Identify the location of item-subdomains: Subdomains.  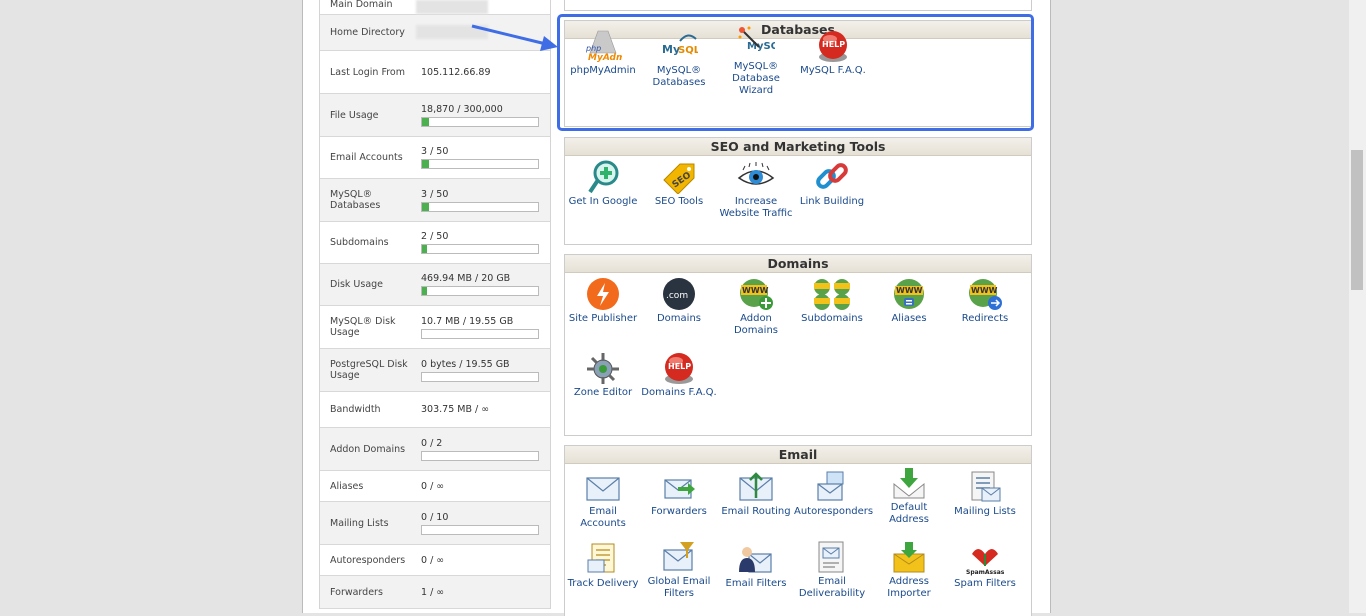
(832, 301).